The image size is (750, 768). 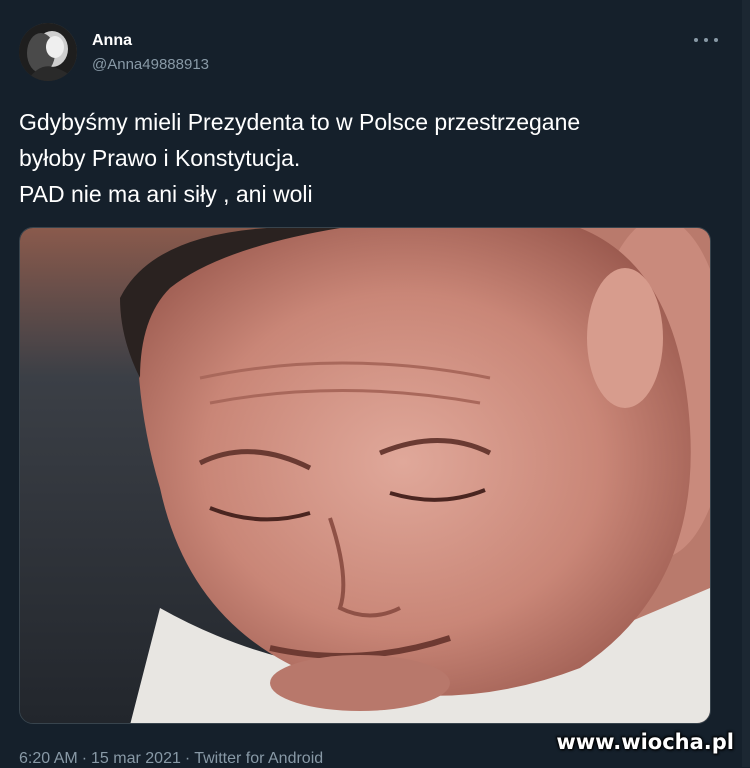 I want to click on tweet-meta: 6:20 AM · 15 mar 2021 · Twitter for Android, so click(x=171, y=759).